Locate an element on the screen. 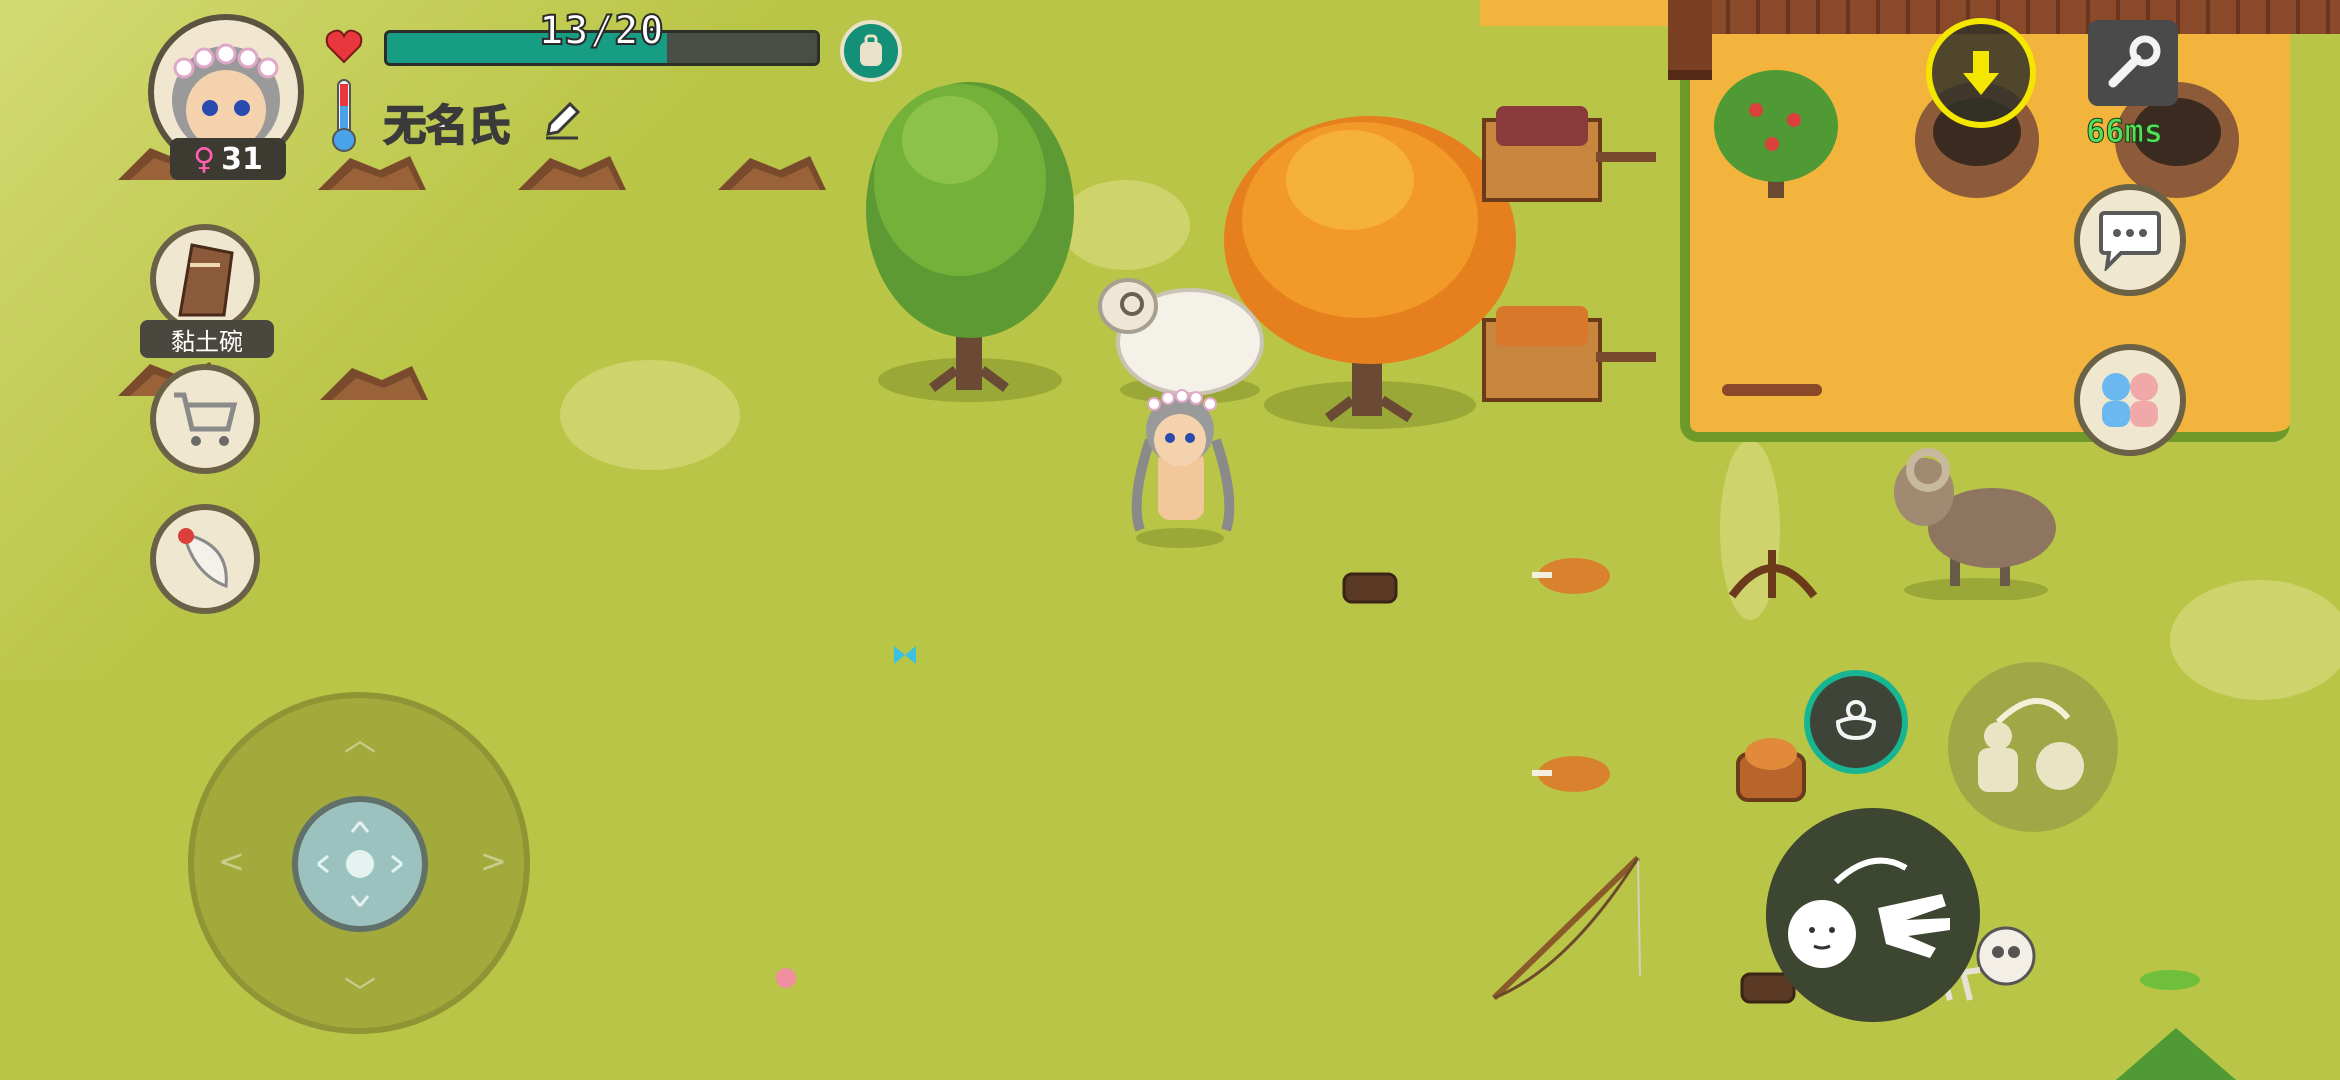  female-symbol: ♀ is located at coordinates (204, 159).